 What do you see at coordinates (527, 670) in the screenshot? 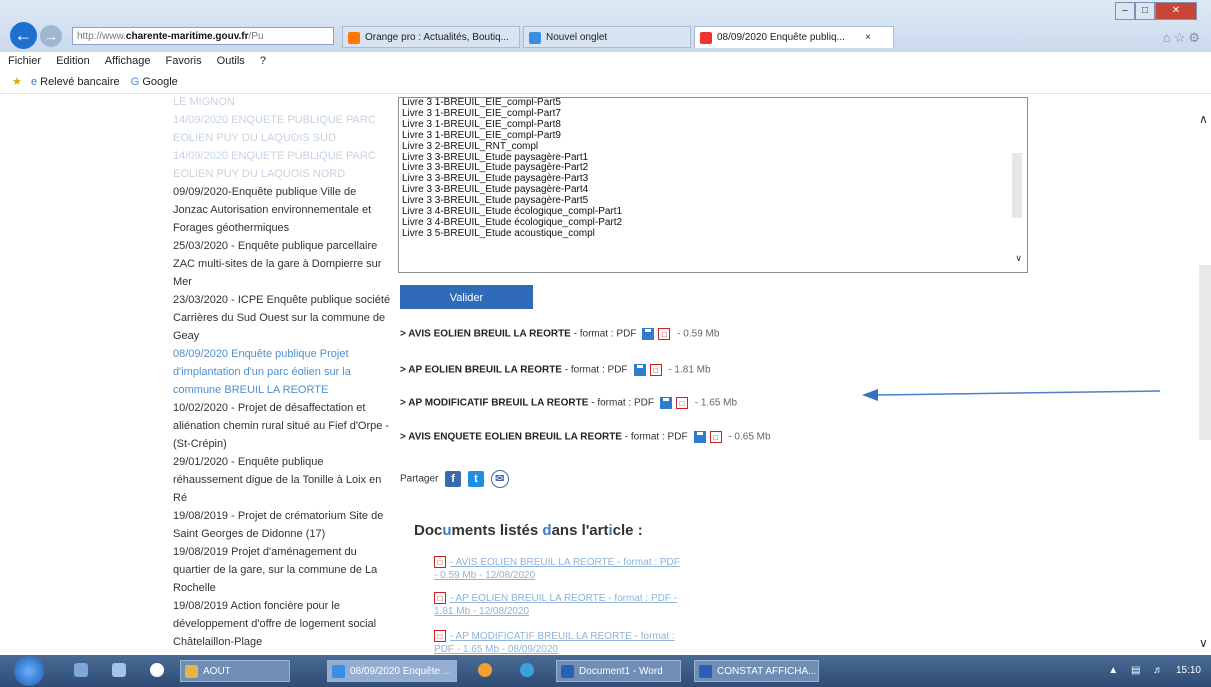
I see `app-icon` at bounding box center [527, 670].